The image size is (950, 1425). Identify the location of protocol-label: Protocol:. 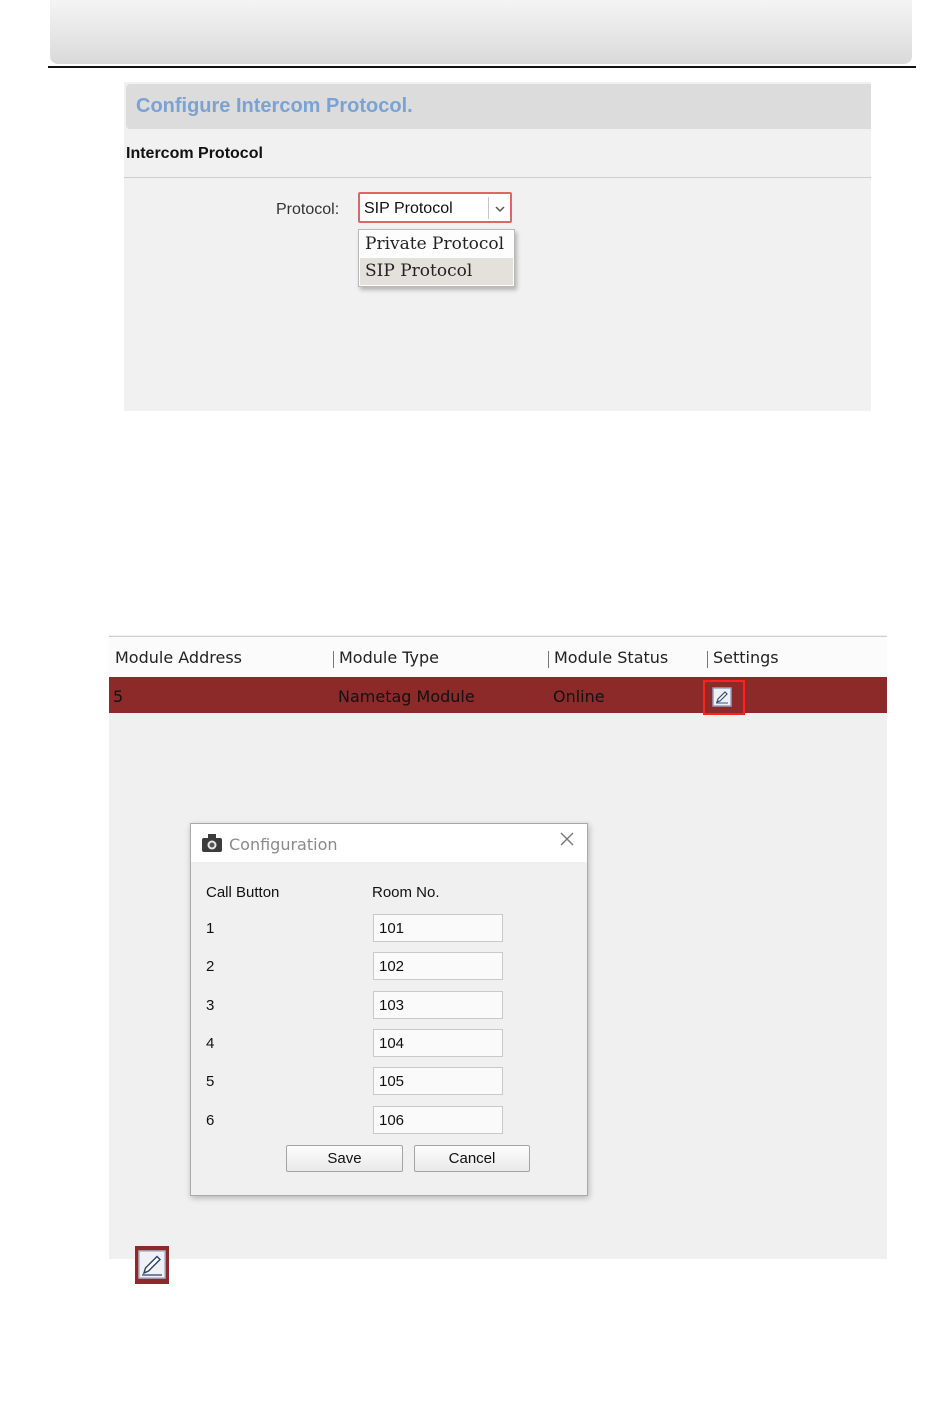
(308, 209).